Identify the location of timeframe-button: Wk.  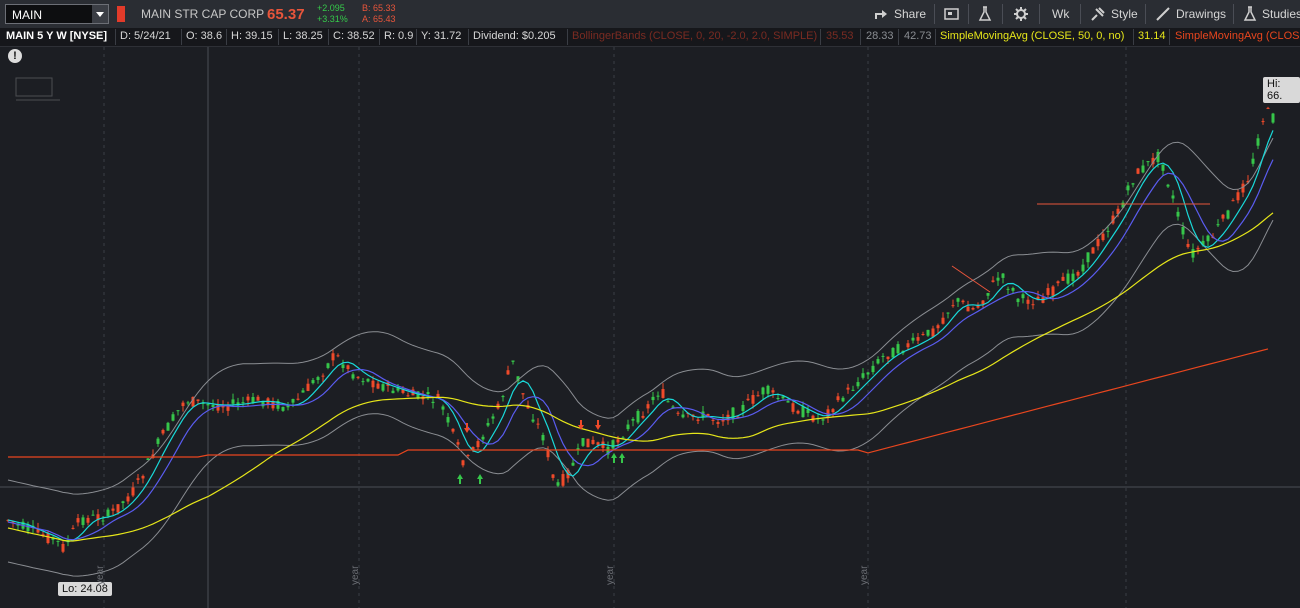
(1060, 14).